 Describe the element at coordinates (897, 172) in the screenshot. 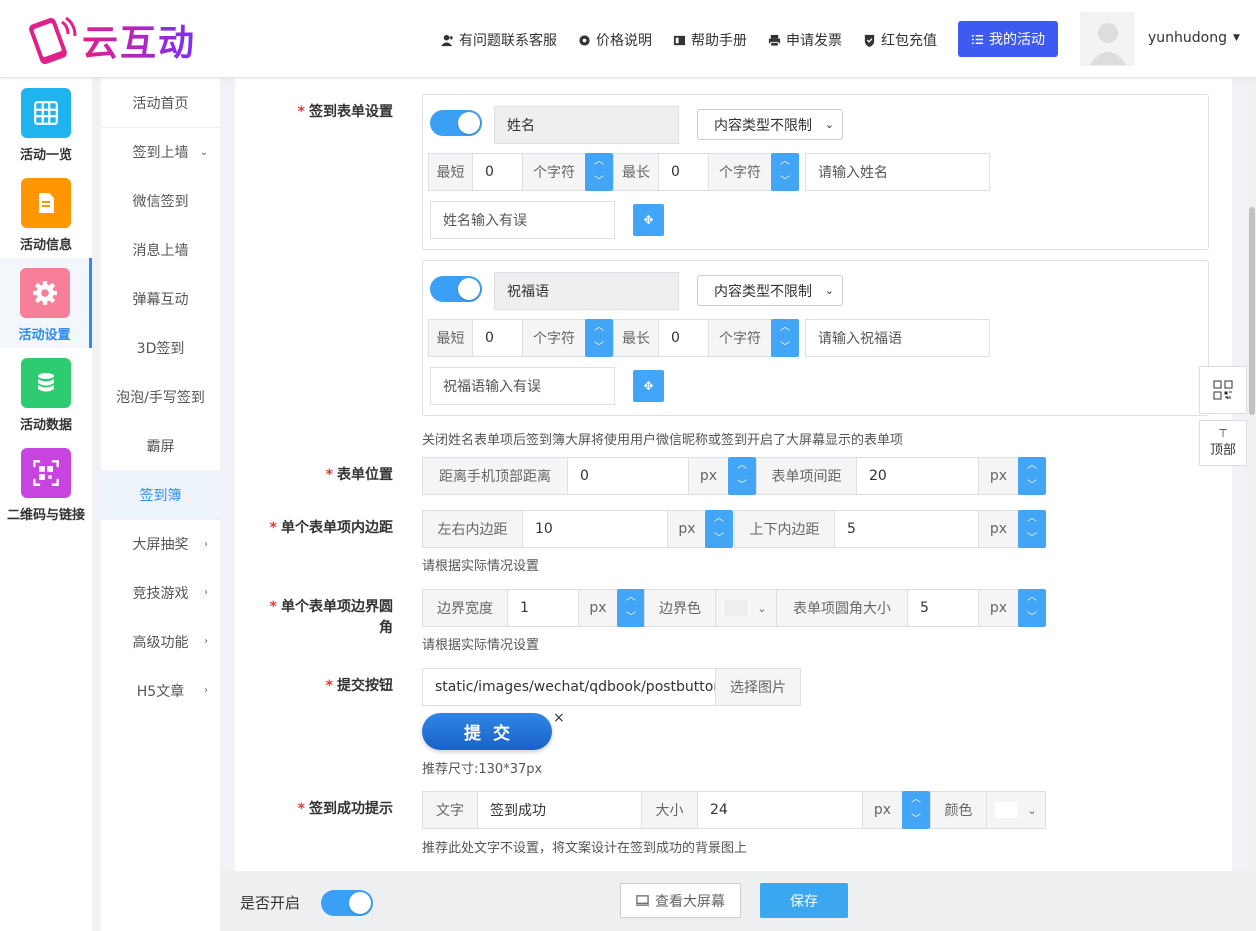

I see `name-placeholder-input: 请输入姓名` at that location.